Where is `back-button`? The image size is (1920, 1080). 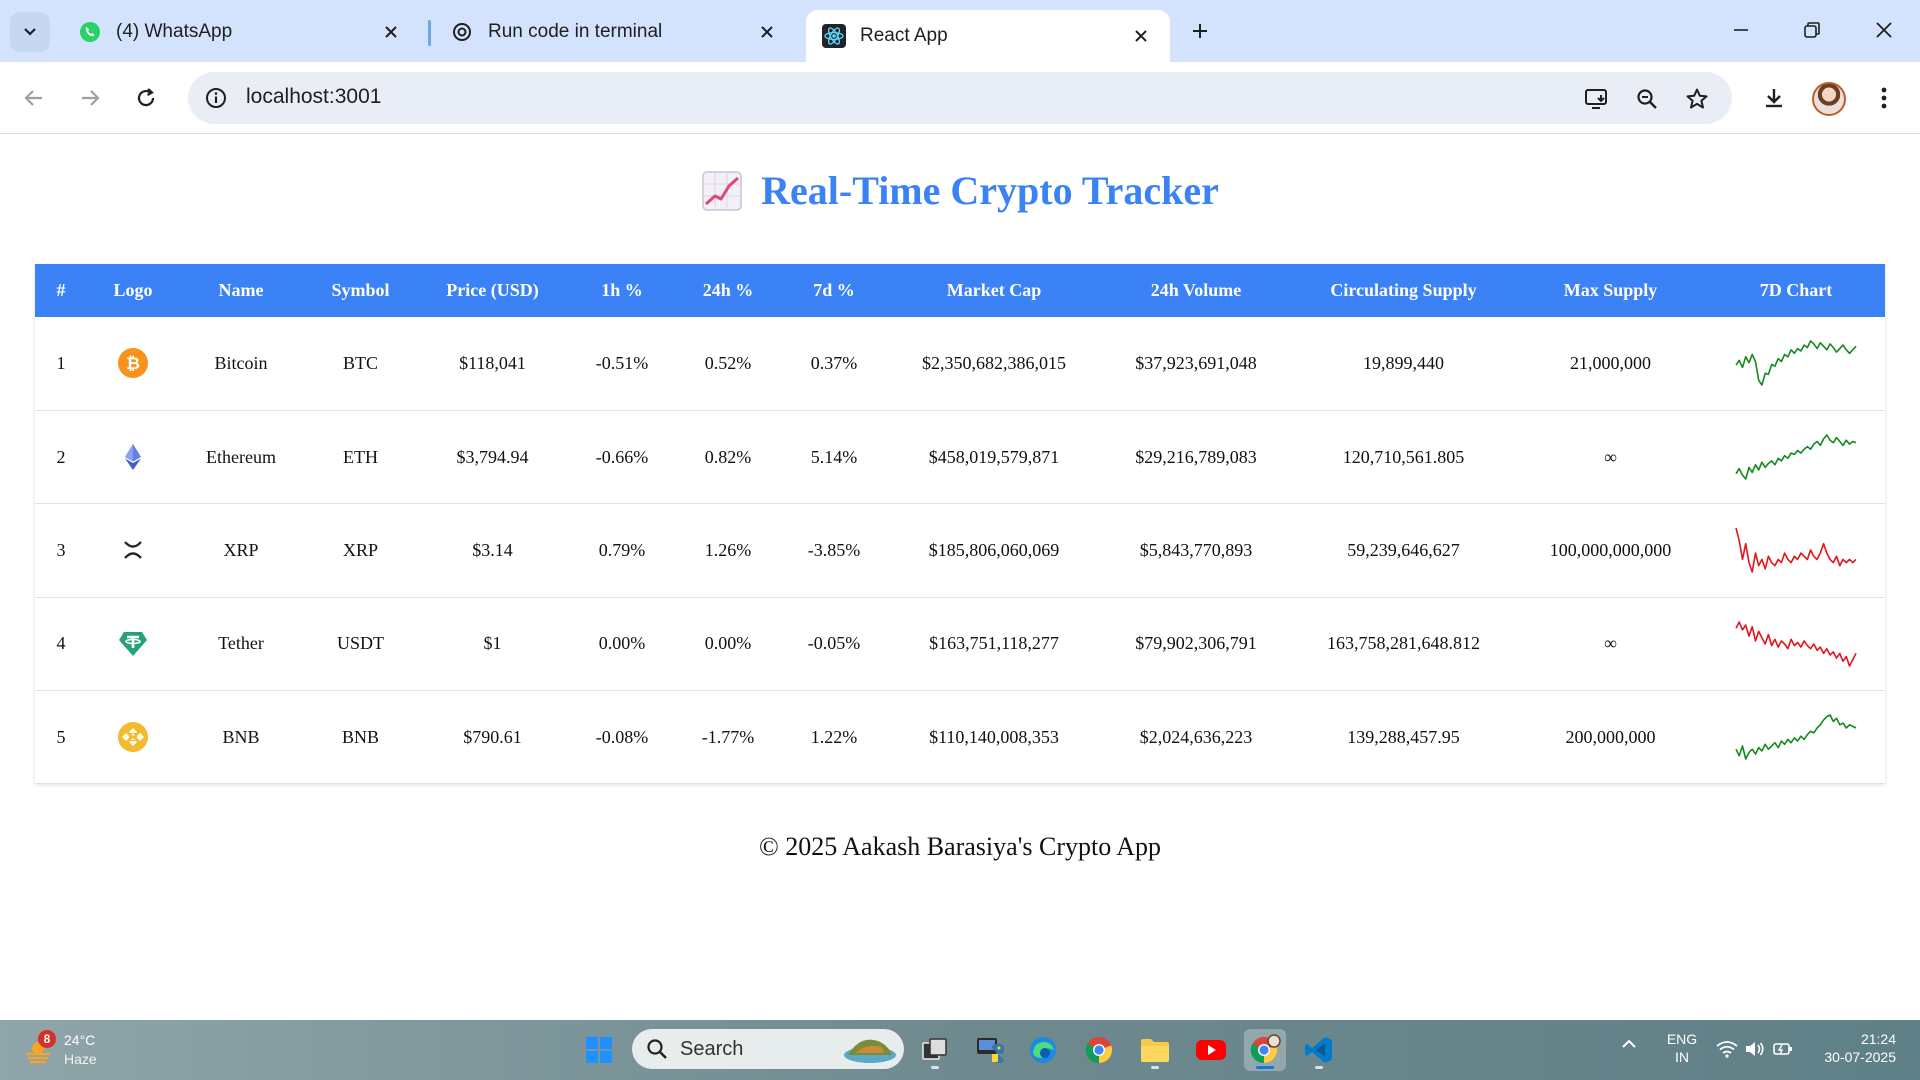
back-button is located at coordinates (34, 98).